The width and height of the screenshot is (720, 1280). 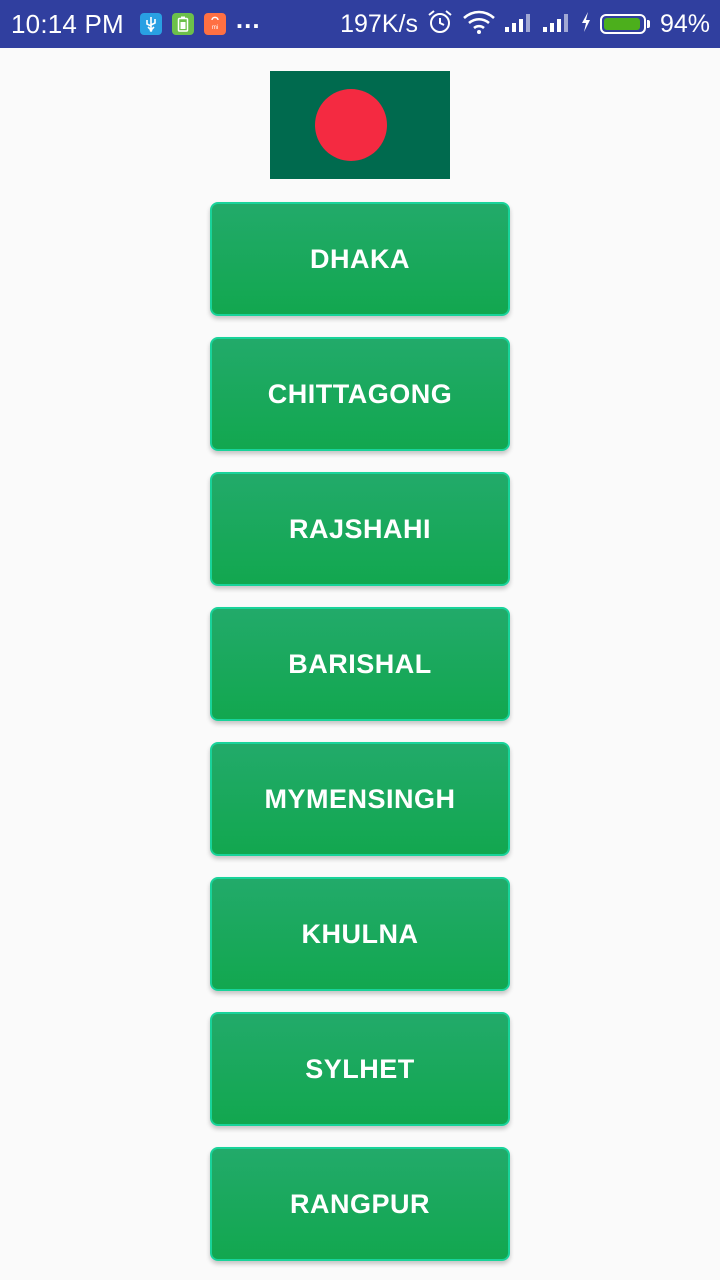 I want to click on division-button-dhaka: DHAKA, so click(x=360, y=259).